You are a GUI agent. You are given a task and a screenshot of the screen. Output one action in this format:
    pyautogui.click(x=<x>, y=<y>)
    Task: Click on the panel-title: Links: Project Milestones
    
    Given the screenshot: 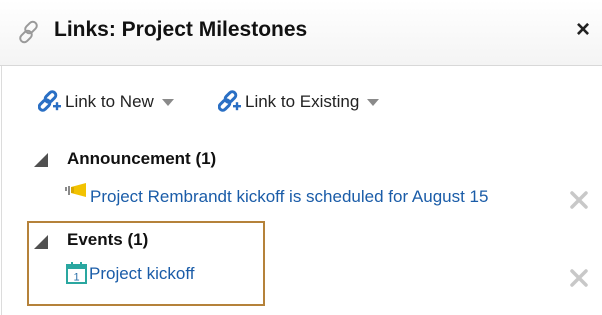 What is the action you would take?
    pyautogui.click(x=181, y=29)
    